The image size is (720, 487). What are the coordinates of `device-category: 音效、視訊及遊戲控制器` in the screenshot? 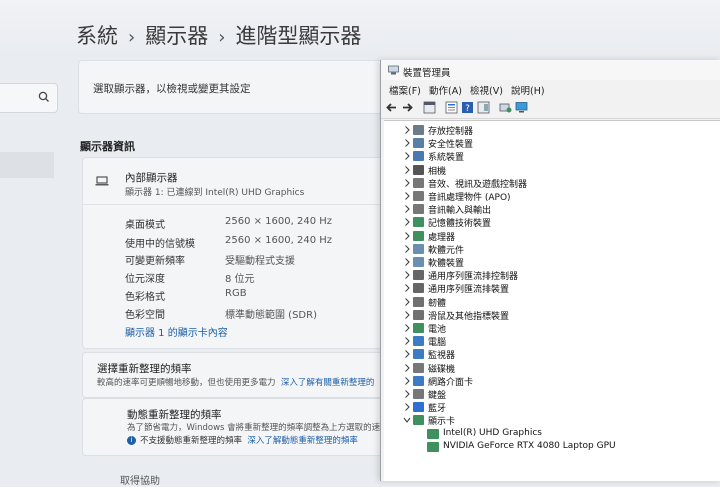 It's located at (549, 183).